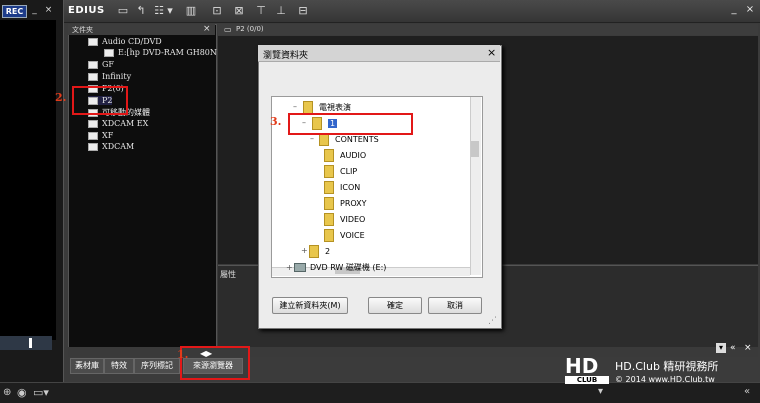 The width and height of the screenshot is (760, 403). Describe the element at coordinates (300, 267) in the screenshot. I see `dvd-drive-icon` at that location.